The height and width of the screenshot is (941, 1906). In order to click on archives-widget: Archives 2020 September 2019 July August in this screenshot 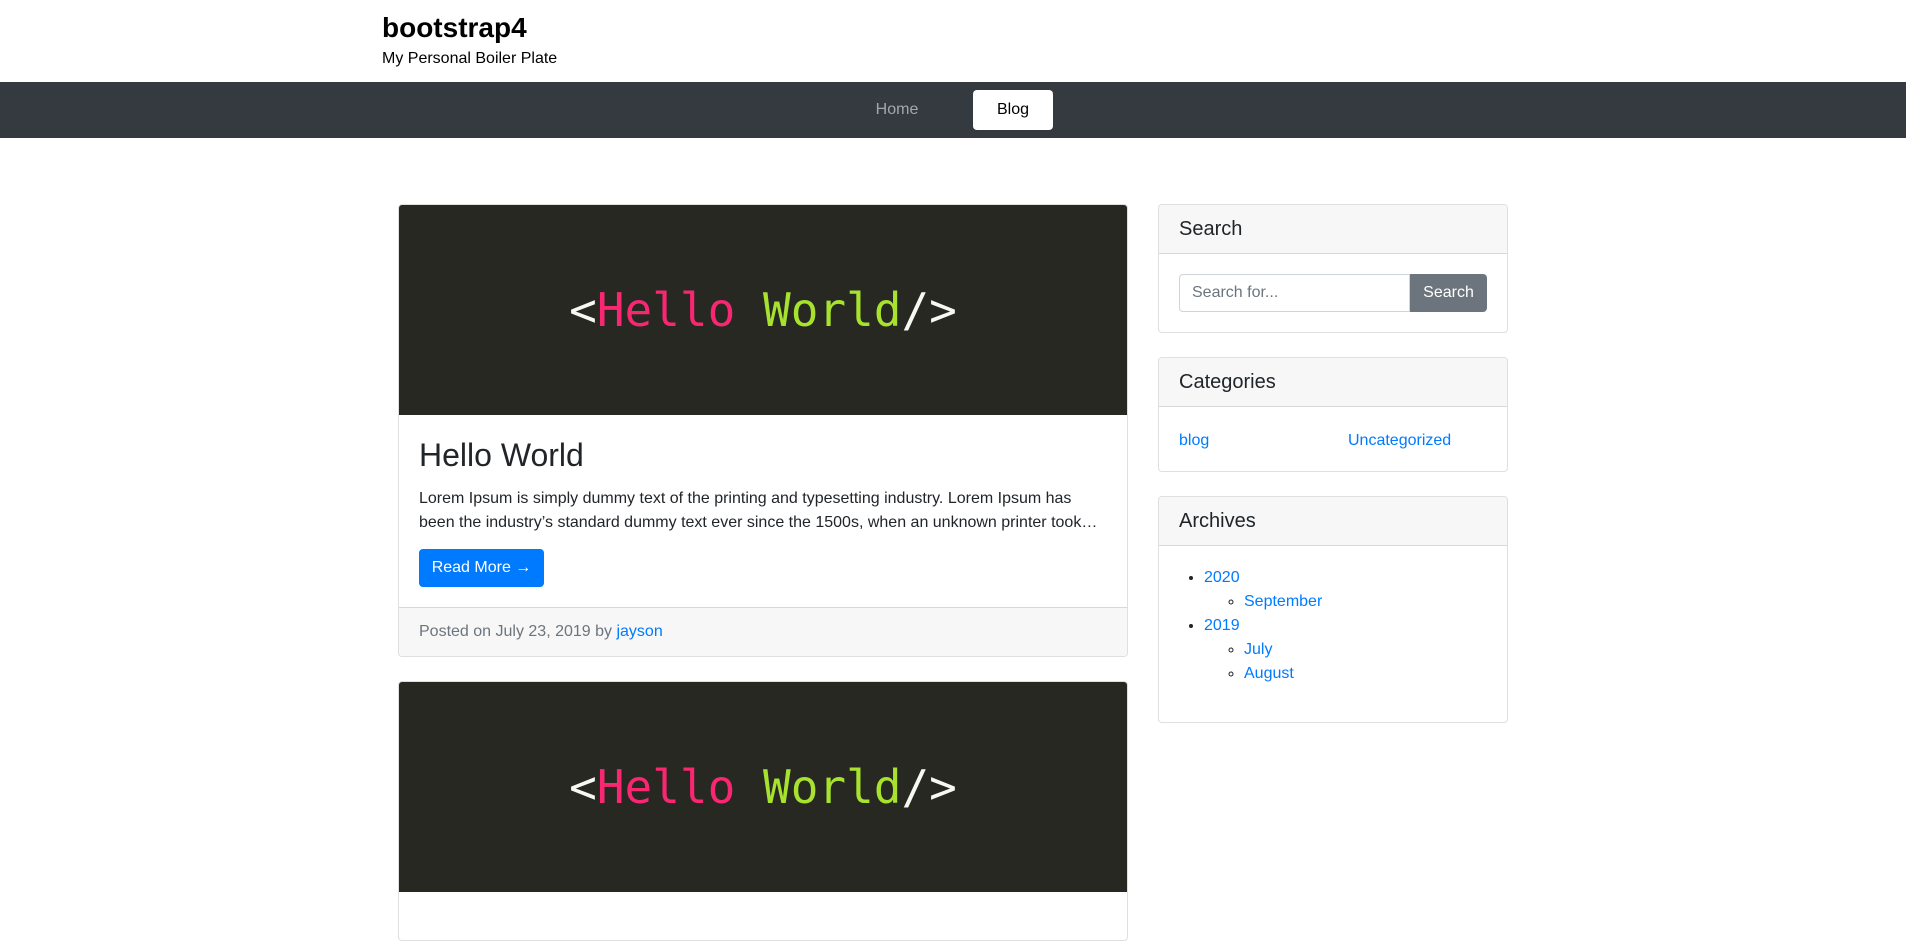, I will do `click(1333, 609)`.